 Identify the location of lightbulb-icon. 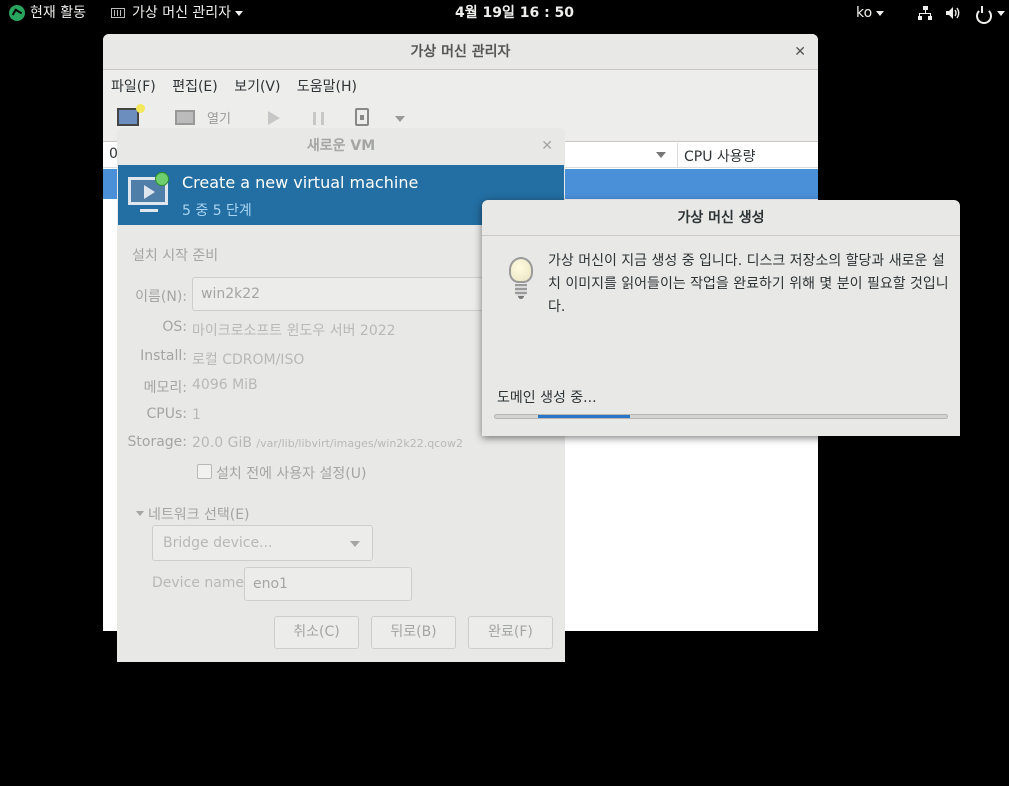
(521, 281).